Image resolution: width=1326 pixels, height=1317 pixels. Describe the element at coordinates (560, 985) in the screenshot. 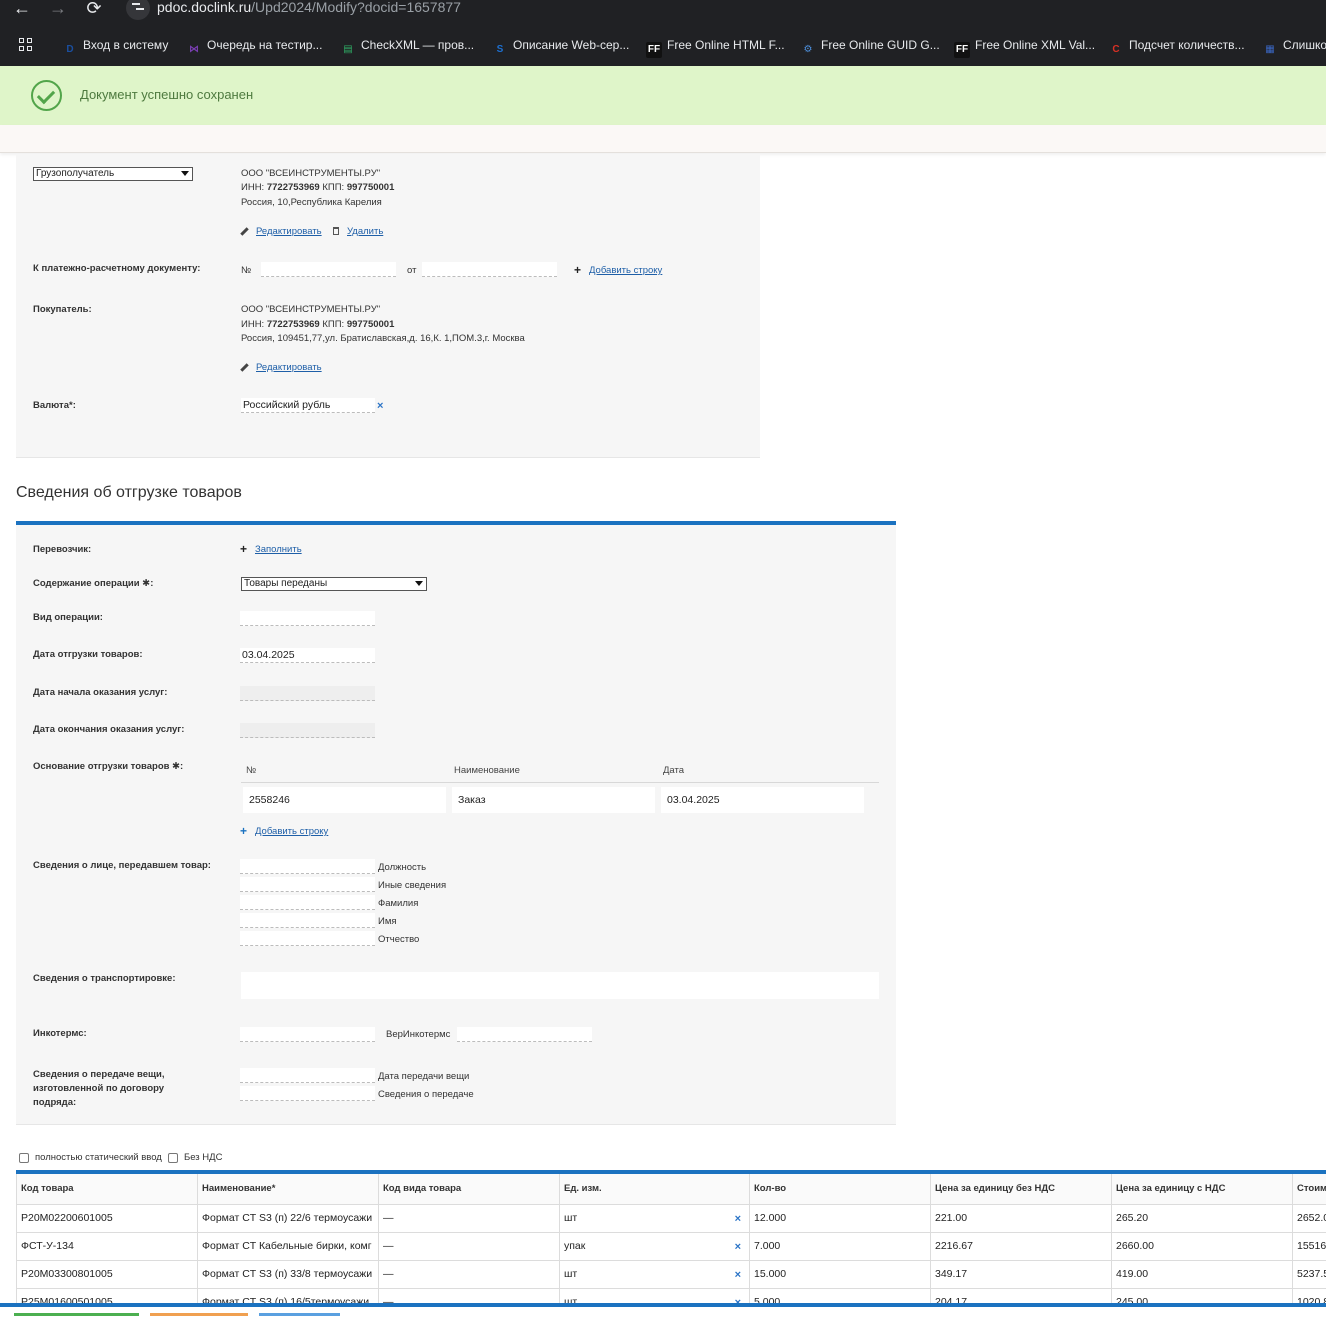

I see `transport-input` at that location.